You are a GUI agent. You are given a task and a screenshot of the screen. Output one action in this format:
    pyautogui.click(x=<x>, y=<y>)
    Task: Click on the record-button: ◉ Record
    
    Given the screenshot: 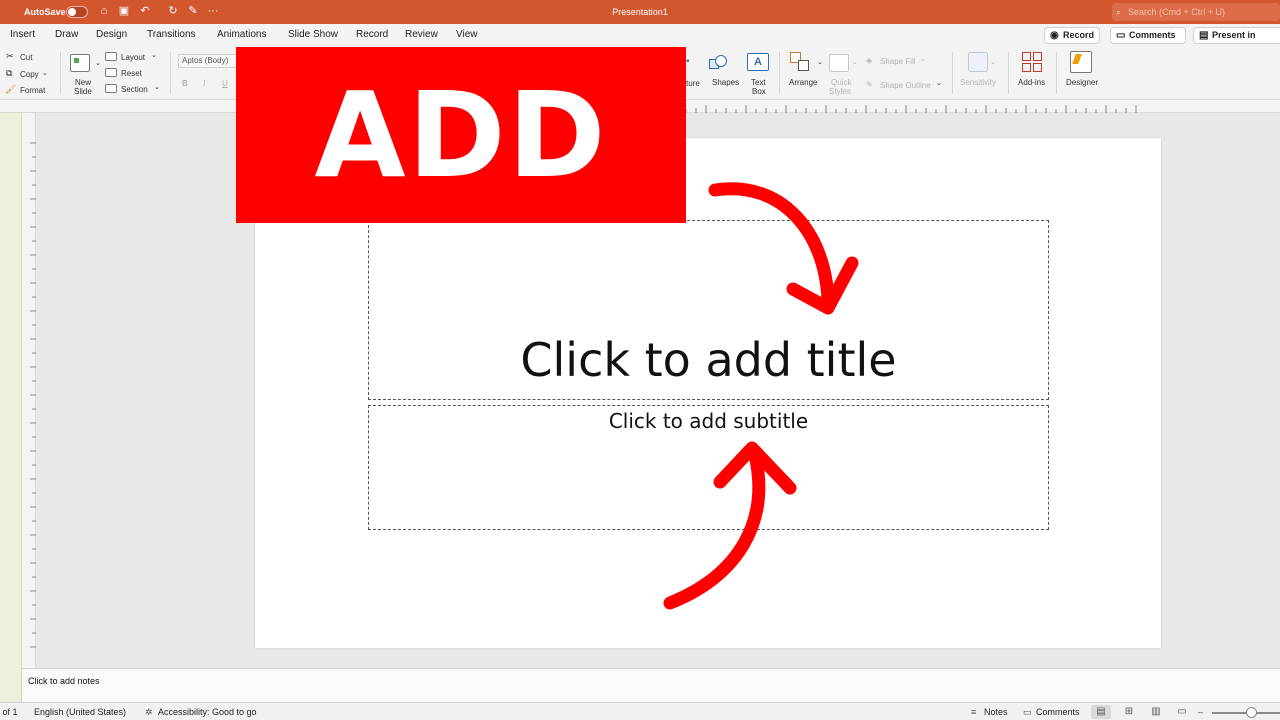 What is the action you would take?
    pyautogui.click(x=1072, y=35)
    